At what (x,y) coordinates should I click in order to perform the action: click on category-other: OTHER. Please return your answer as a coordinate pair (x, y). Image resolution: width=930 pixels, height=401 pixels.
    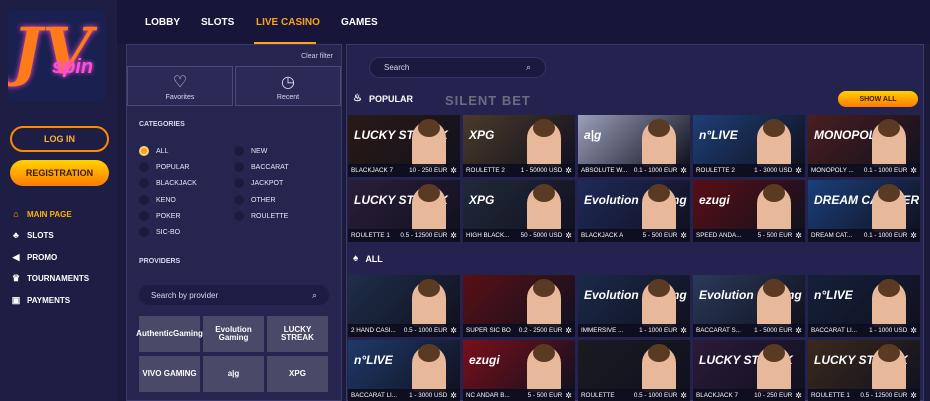
    Looking at the image, I should click on (255, 200).